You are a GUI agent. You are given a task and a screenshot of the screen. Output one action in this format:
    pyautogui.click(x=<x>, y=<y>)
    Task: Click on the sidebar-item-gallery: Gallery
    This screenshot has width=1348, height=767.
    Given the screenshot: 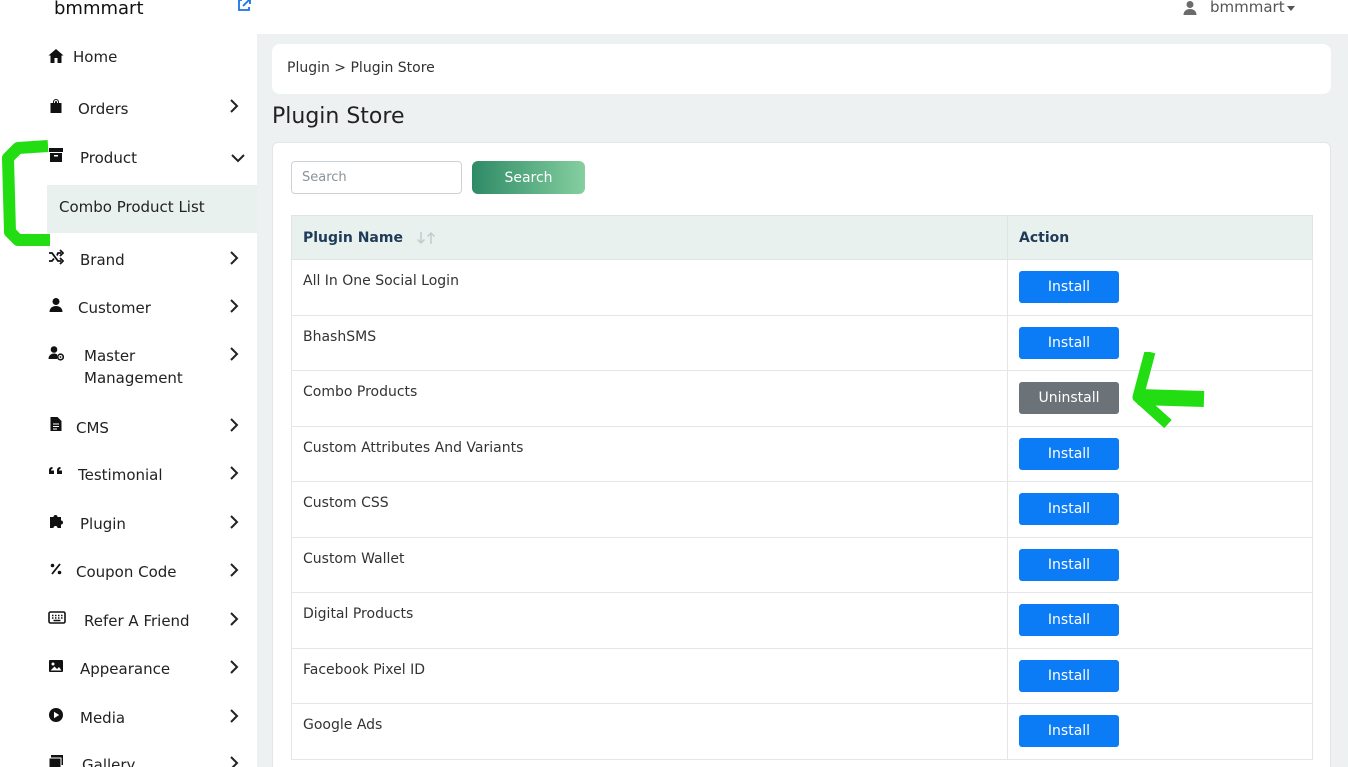 What is the action you would take?
    pyautogui.click(x=128, y=760)
    